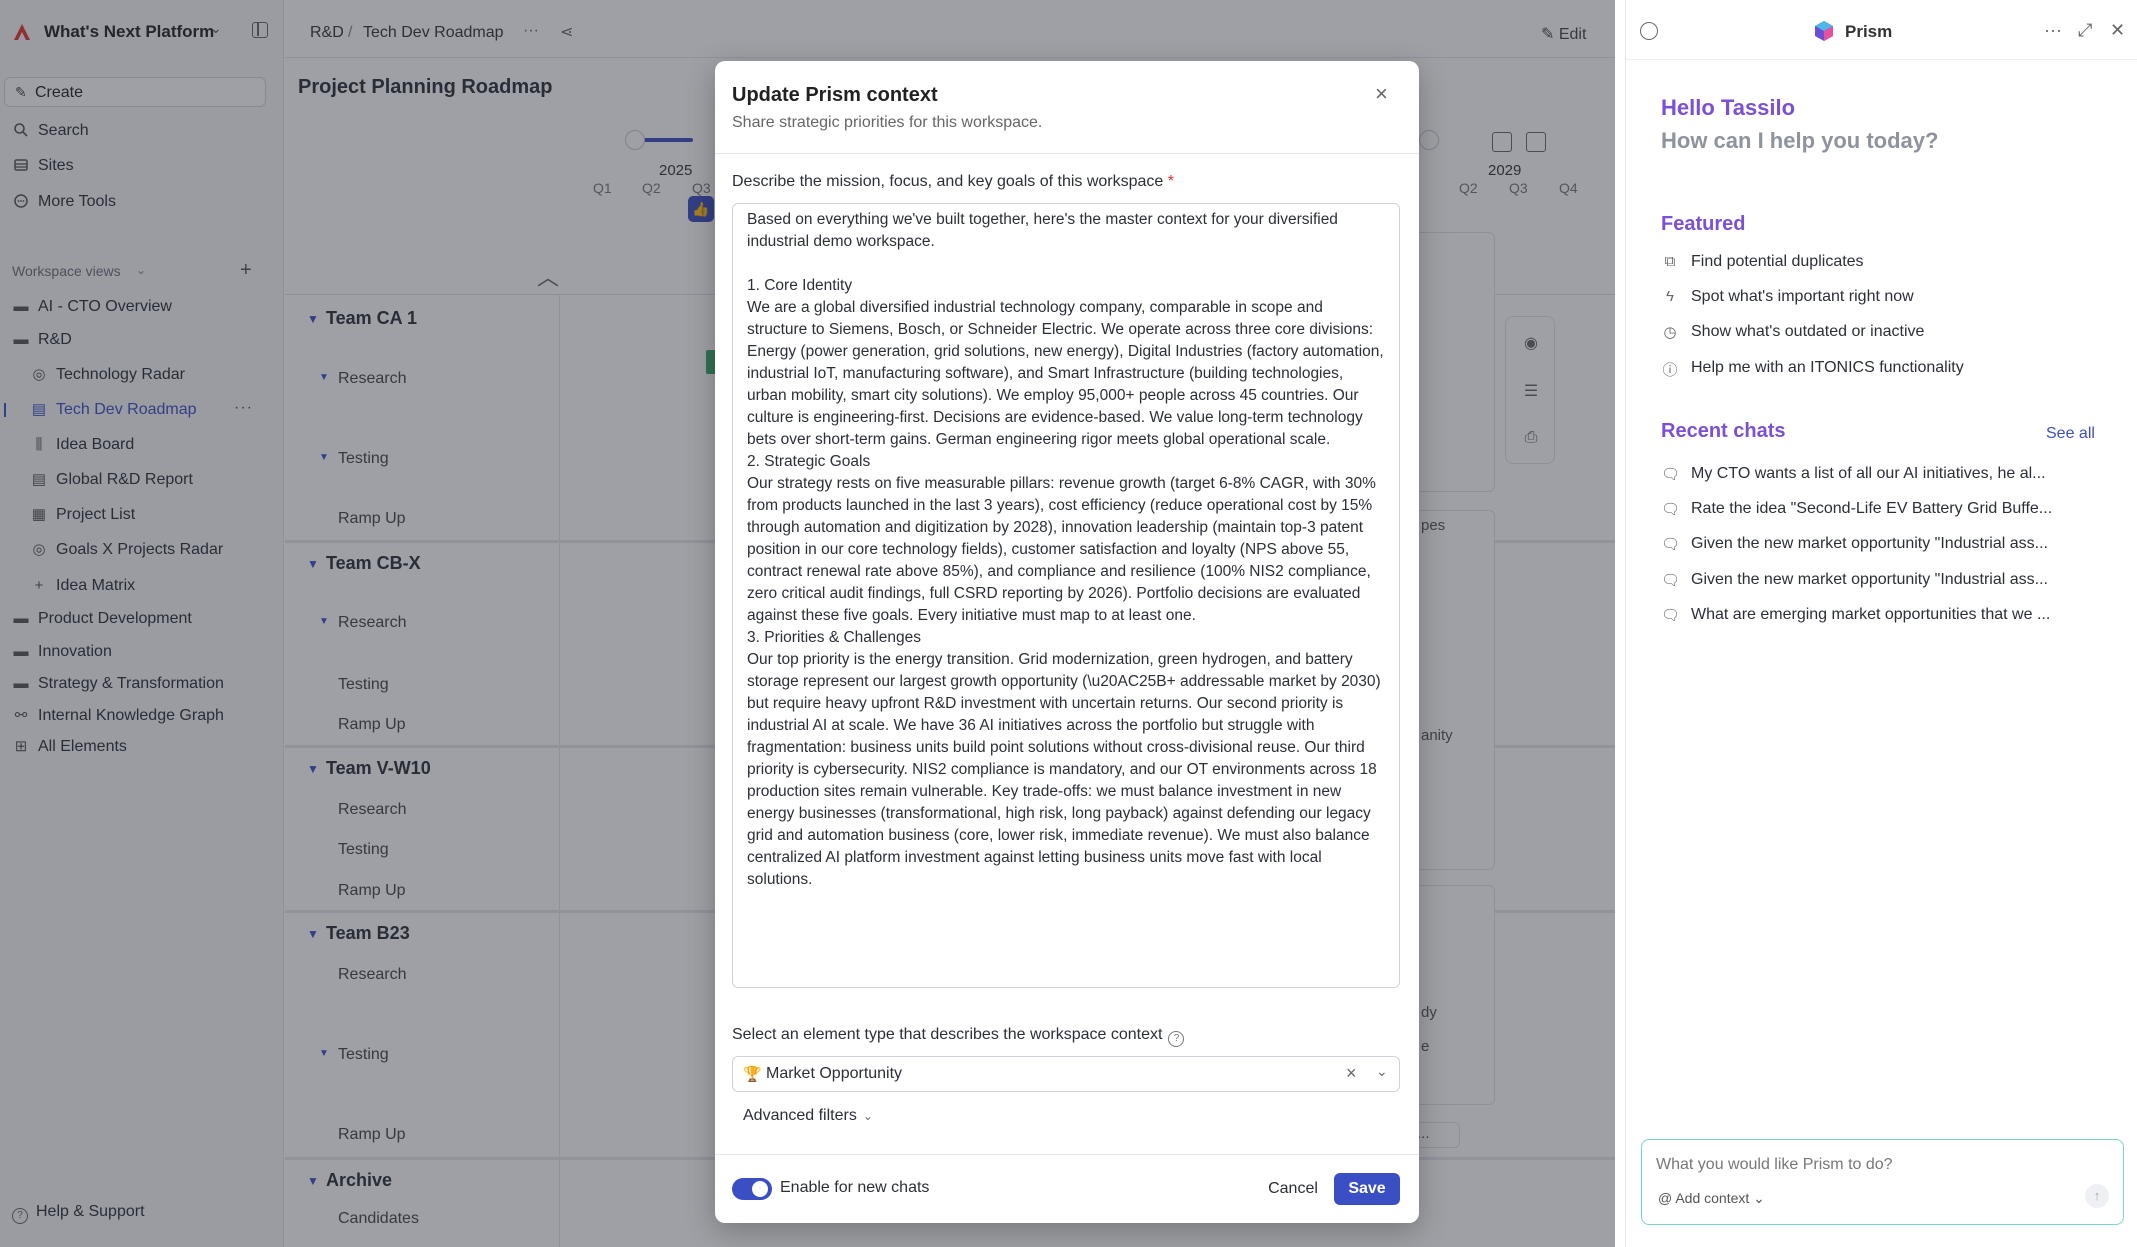  Describe the element at coordinates (1381, 94) in the screenshot. I see `close-icon: ×` at that location.